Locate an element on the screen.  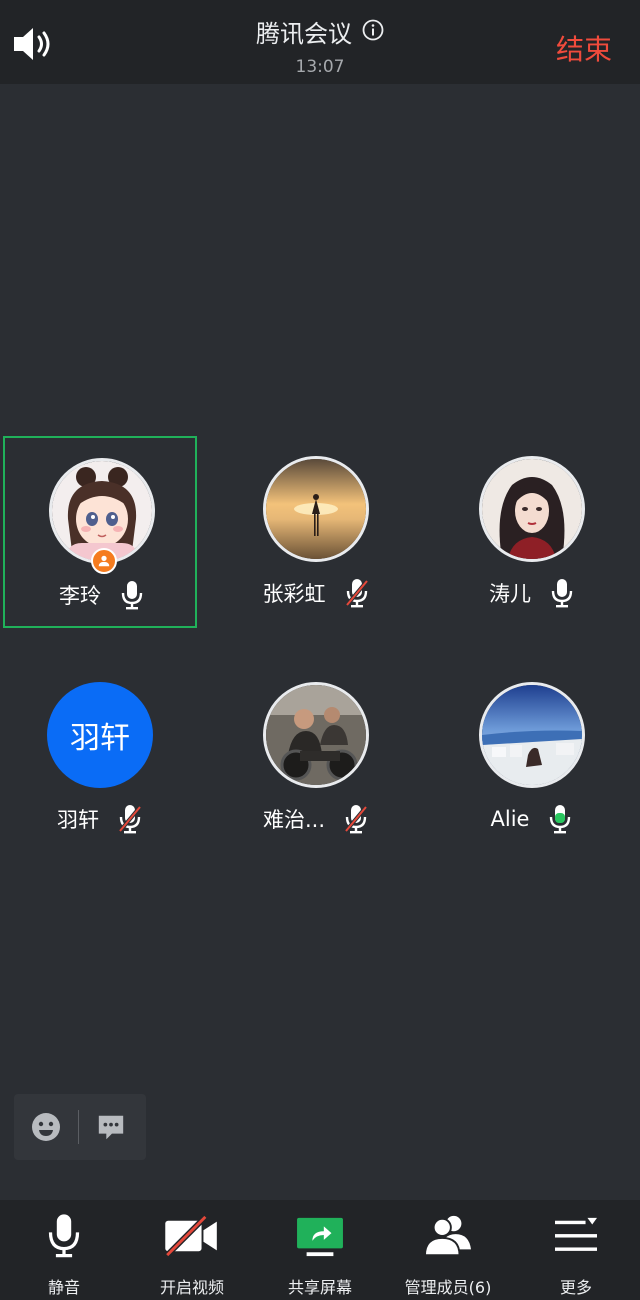
chat-icon is located at coordinates (111, 1127).